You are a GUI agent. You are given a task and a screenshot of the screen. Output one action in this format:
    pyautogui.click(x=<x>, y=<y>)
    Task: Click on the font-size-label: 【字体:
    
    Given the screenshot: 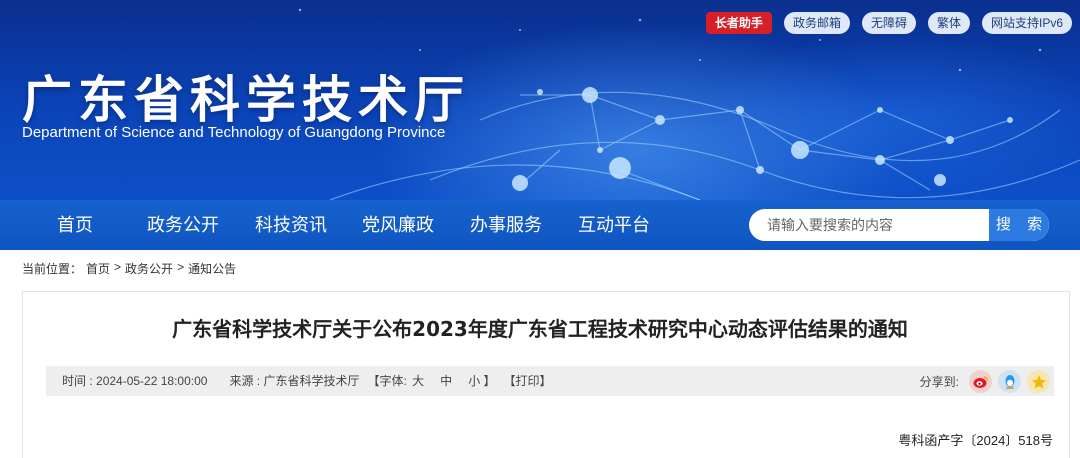 What is the action you would take?
    pyautogui.click(x=389, y=381)
    